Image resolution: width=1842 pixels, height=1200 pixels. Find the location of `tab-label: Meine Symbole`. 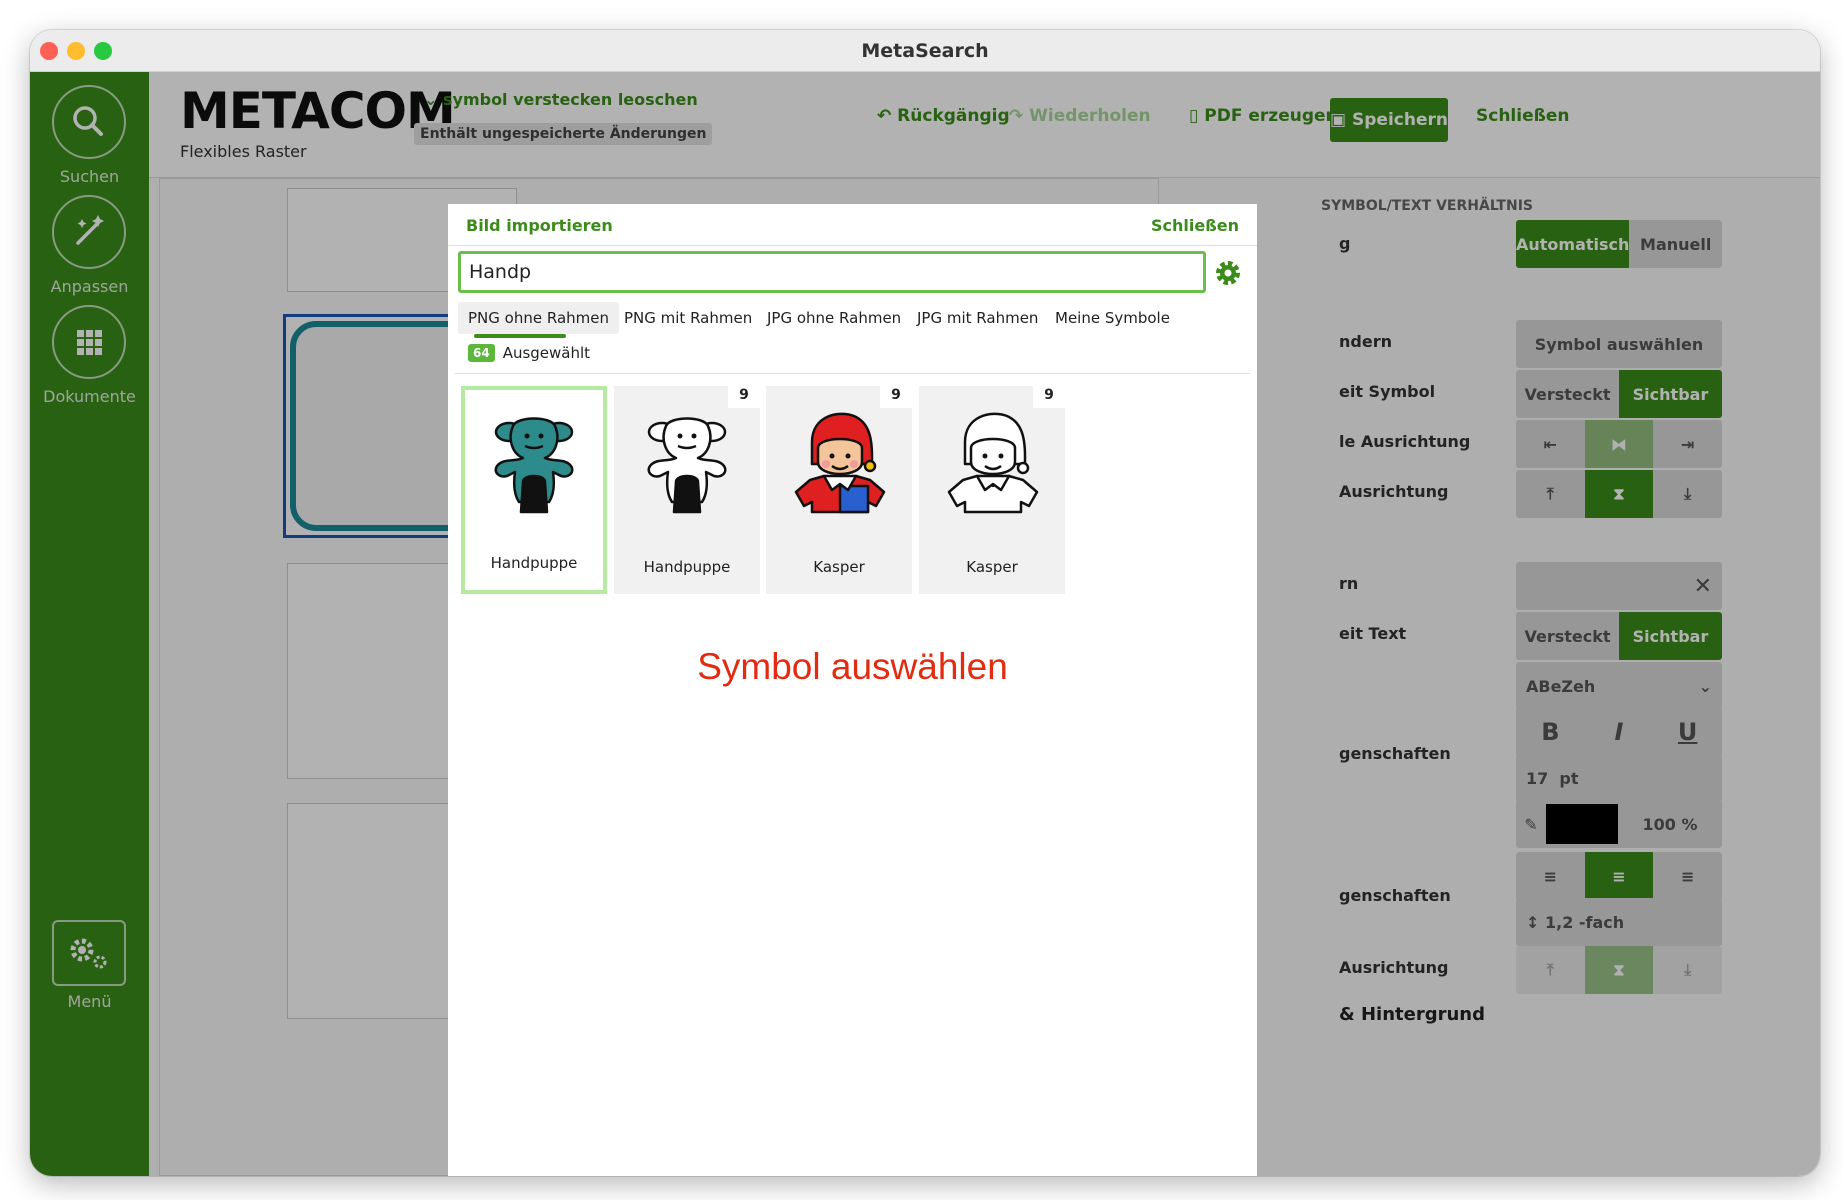

tab-label: Meine Symbole is located at coordinates (1112, 318).